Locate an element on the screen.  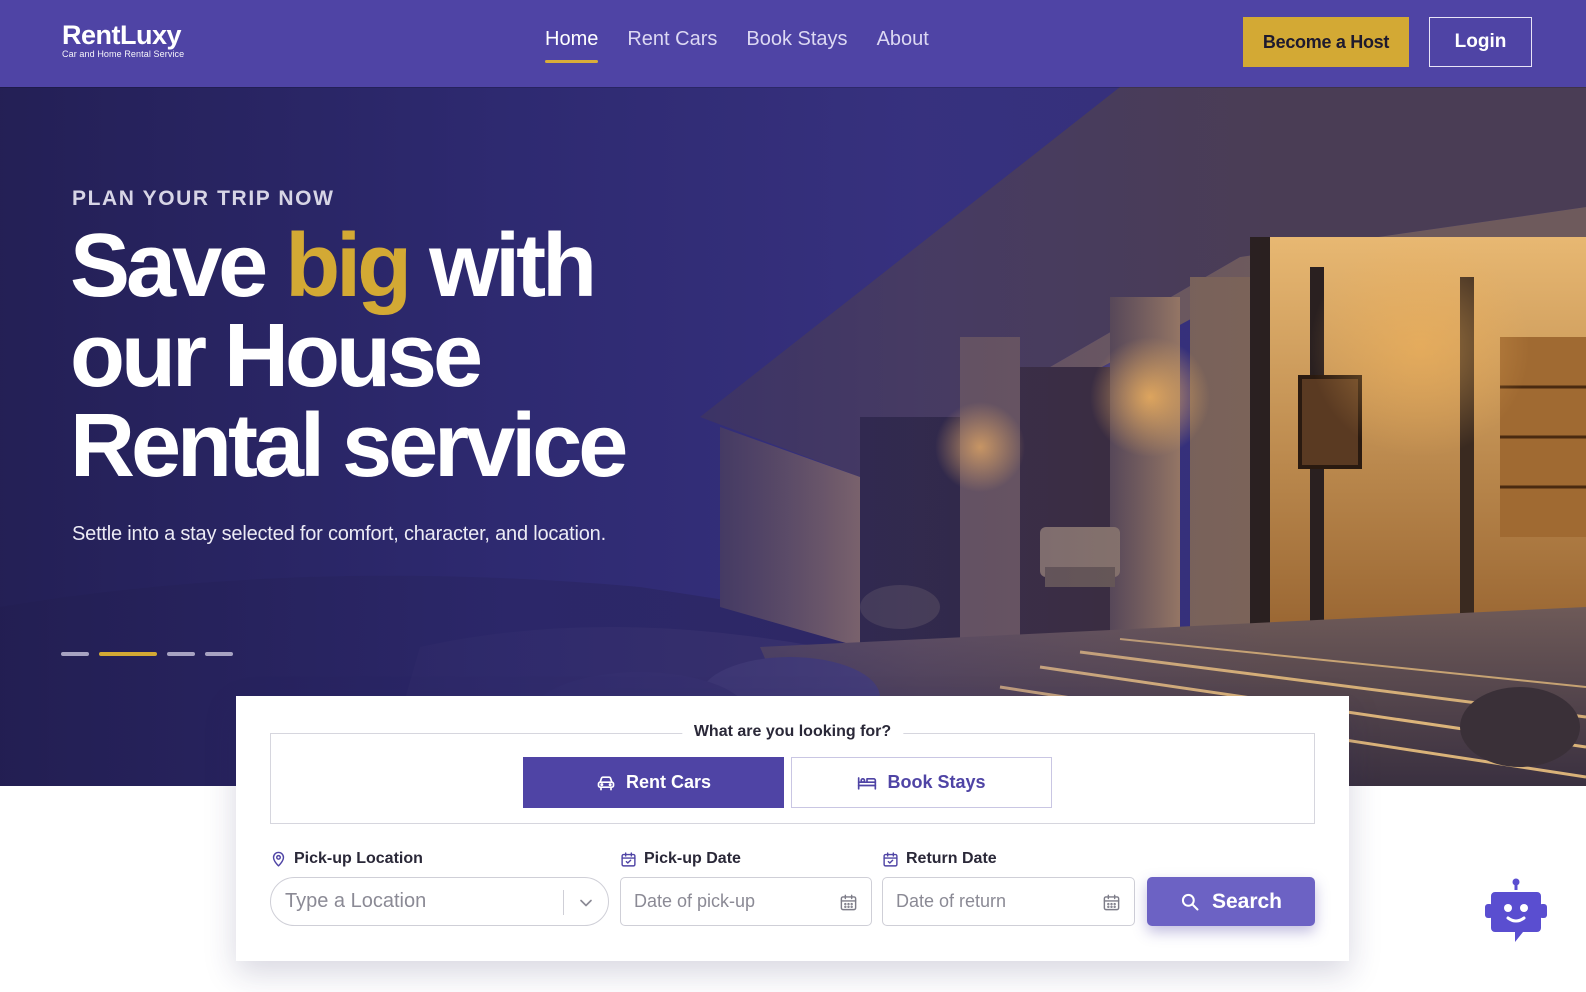
hero-headline: Save big with our House Rental service is located at coordinates (390, 356).